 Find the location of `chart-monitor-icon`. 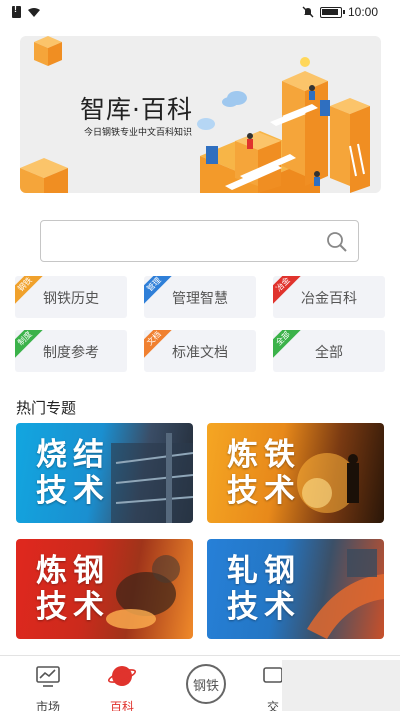

chart-monitor-icon is located at coordinates (48, 676).